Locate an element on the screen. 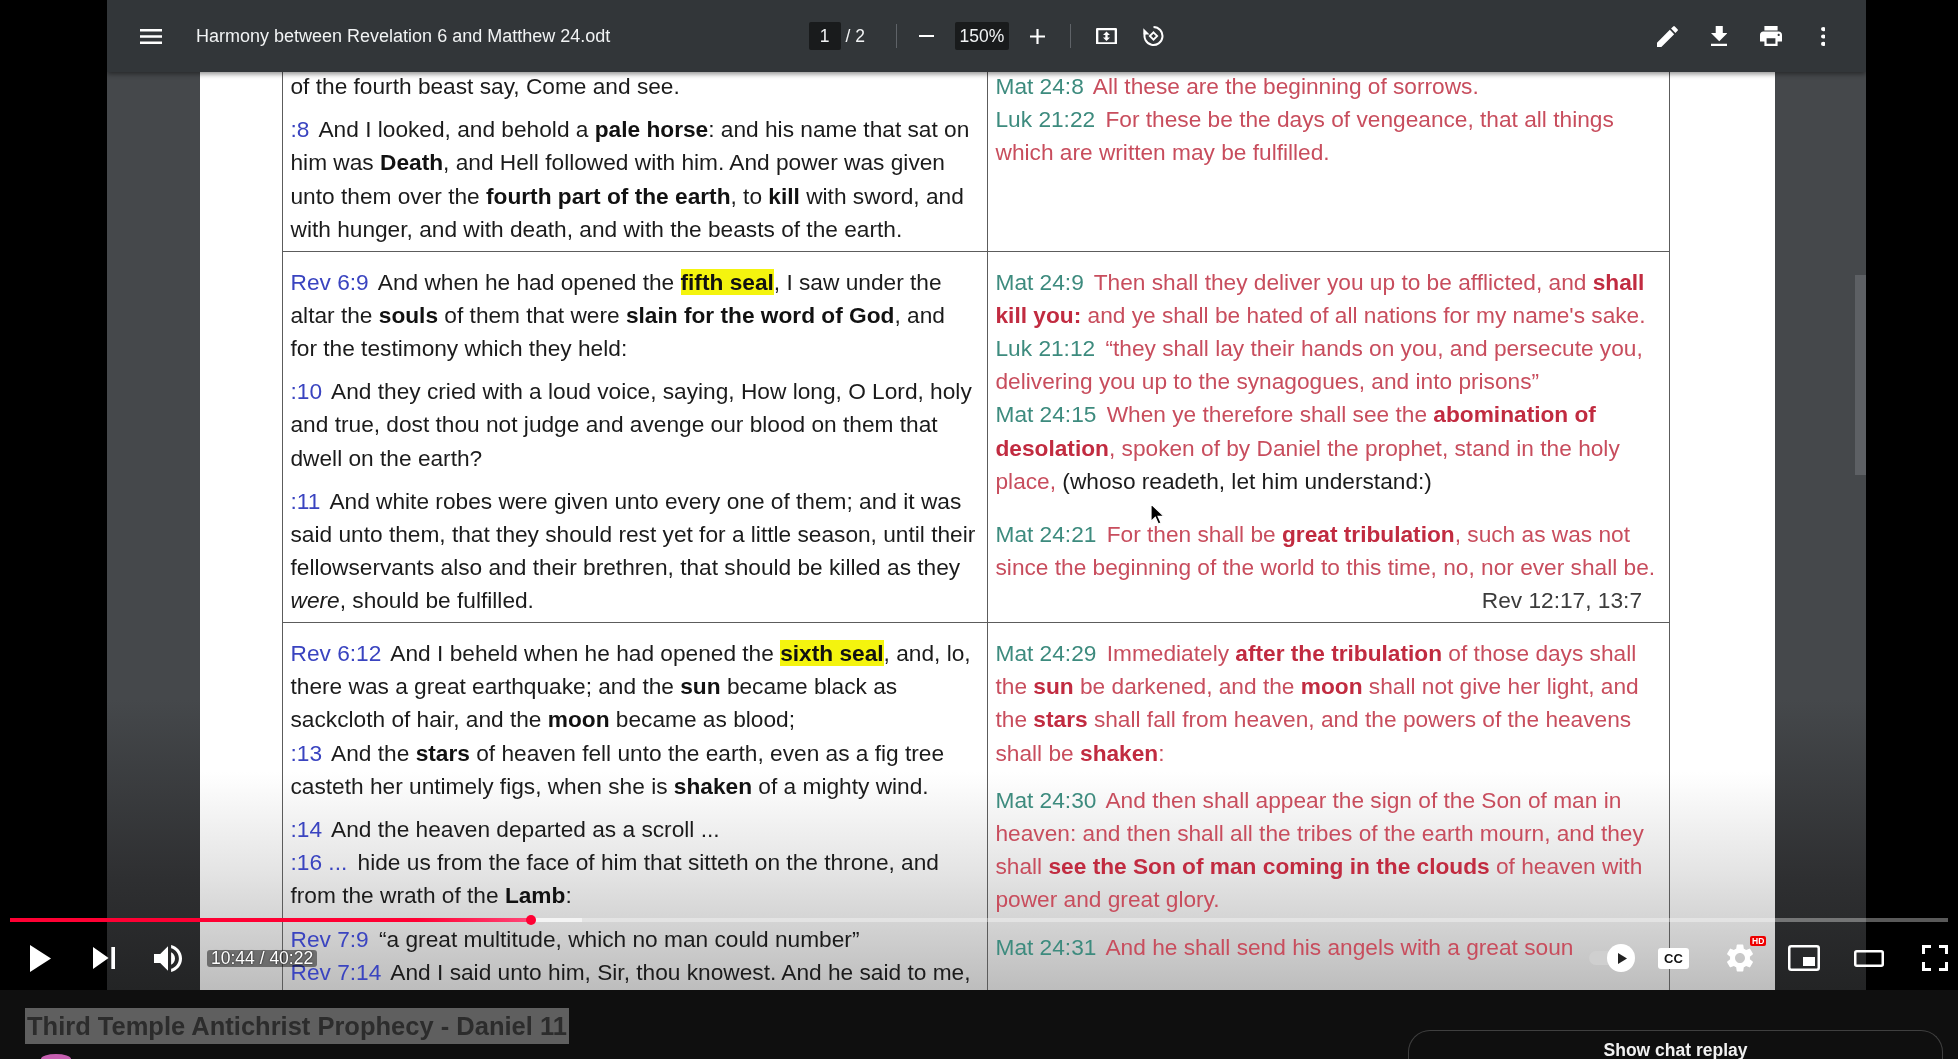 Image resolution: width=1958 pixels, height=1059 pixels. theater-mode-icon is located at coordinates (1869, 958).